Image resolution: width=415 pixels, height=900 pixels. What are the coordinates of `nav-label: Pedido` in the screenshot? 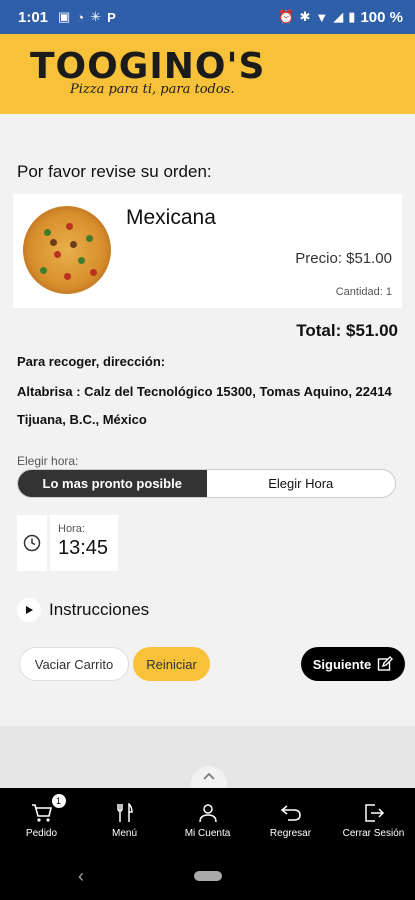 It's located at (41, 833).